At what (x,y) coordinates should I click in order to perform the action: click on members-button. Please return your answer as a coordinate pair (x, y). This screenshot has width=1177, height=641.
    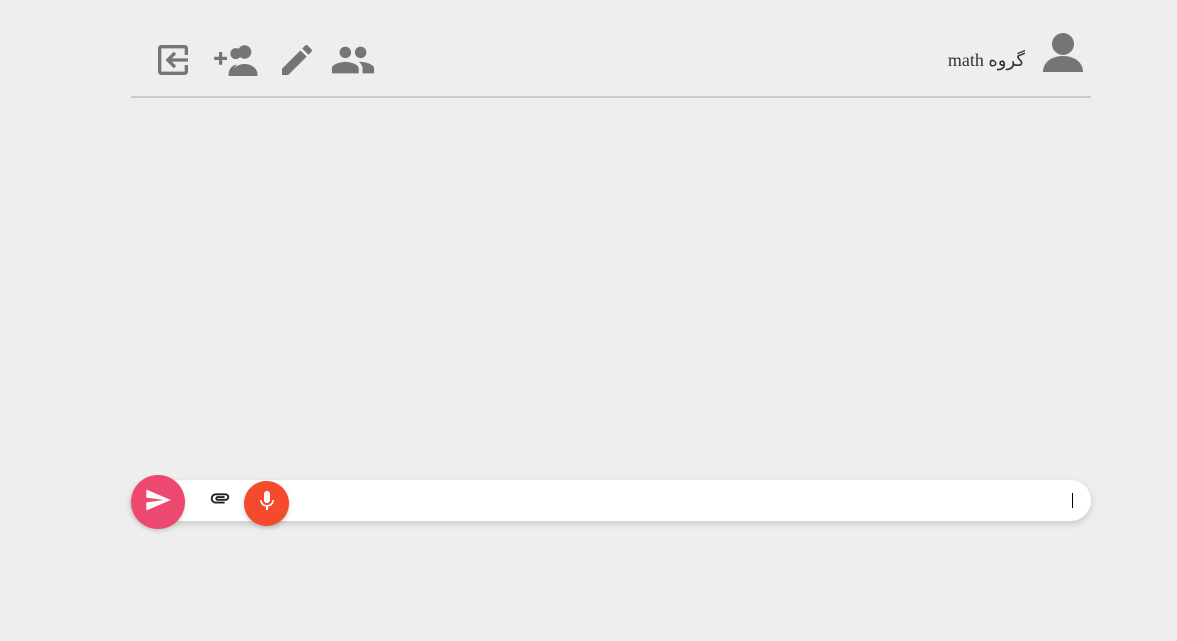
    Looking at the image, I should click on (353, 60).